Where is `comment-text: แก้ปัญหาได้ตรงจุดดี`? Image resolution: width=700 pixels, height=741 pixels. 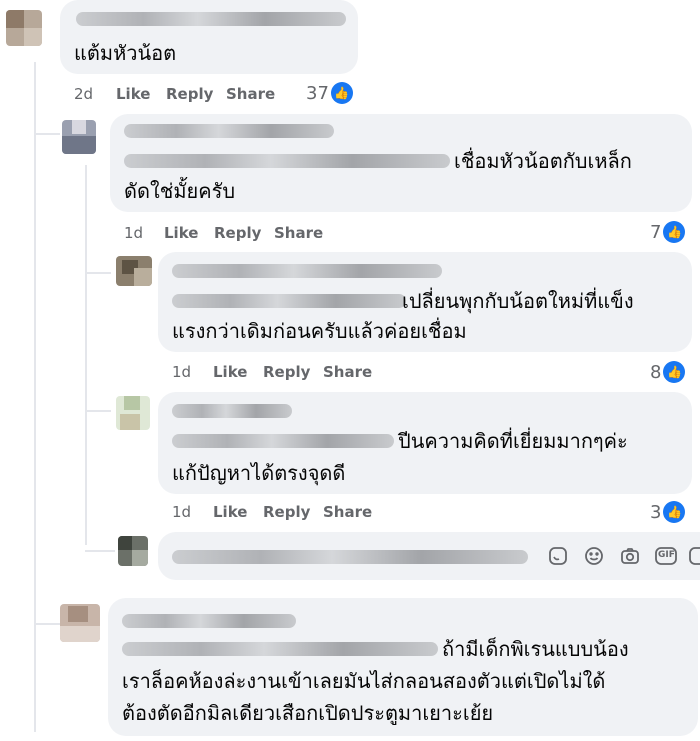 comment-text: แก้ปัญหาได้ตรงจุดดี is located at coordinates (259, 473).